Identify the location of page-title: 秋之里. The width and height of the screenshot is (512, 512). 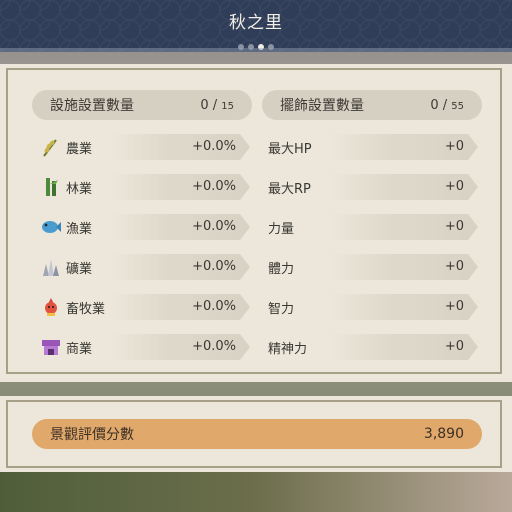
(256, 23).